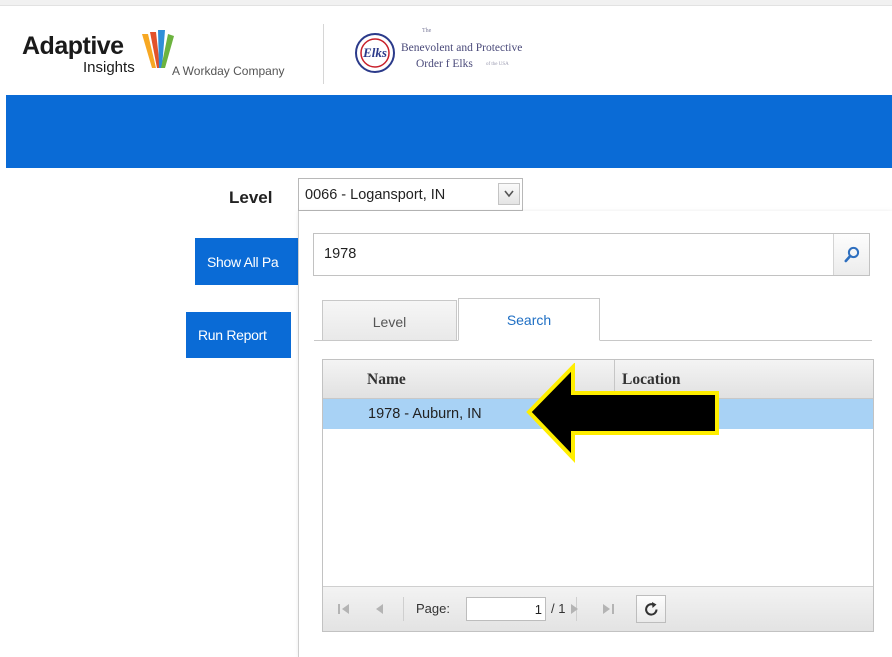  Describe the element at coordinates (462, 48) in the screenshot. I see `partner-name-line1: Benevolent and Protective` at that location.